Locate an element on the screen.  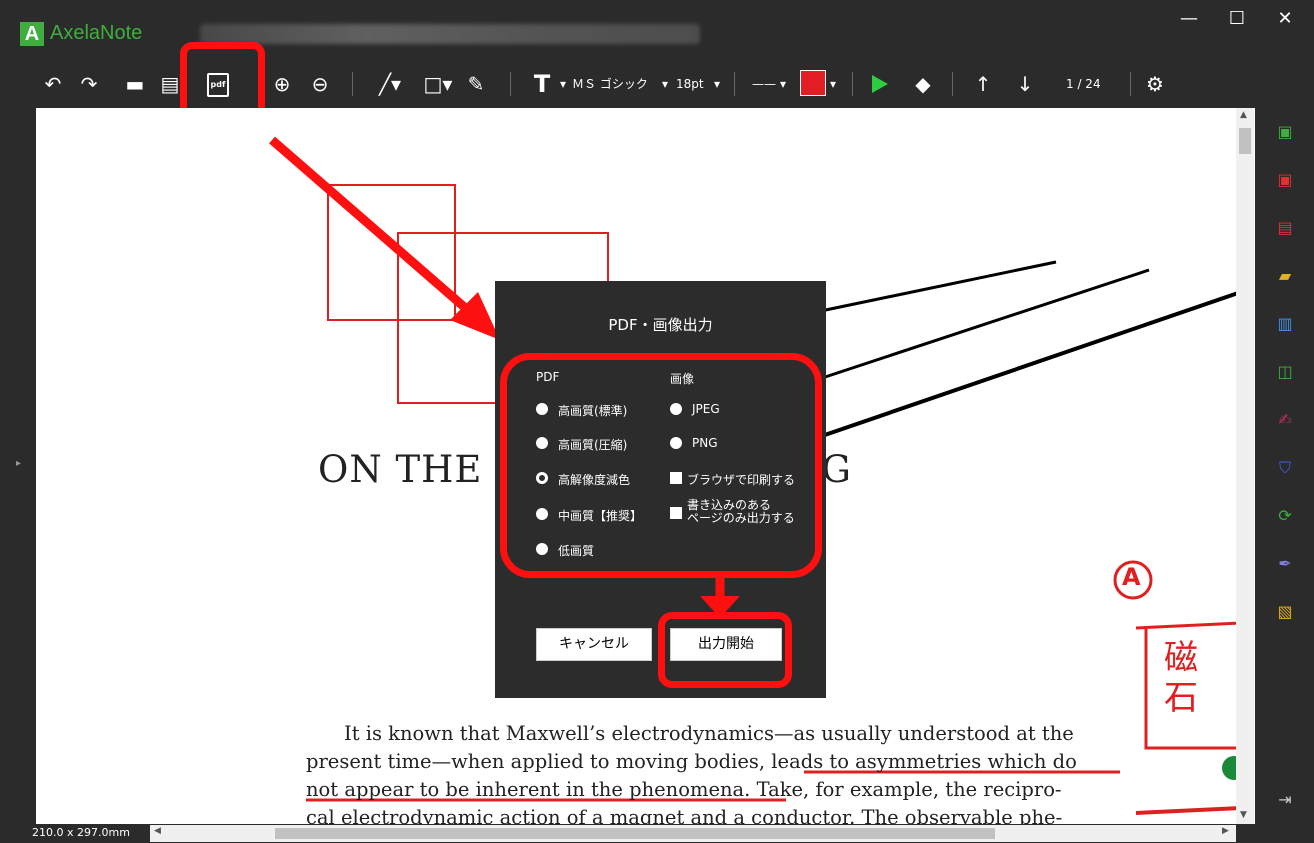
start-button-highlight is located at coordinates (725, 650).